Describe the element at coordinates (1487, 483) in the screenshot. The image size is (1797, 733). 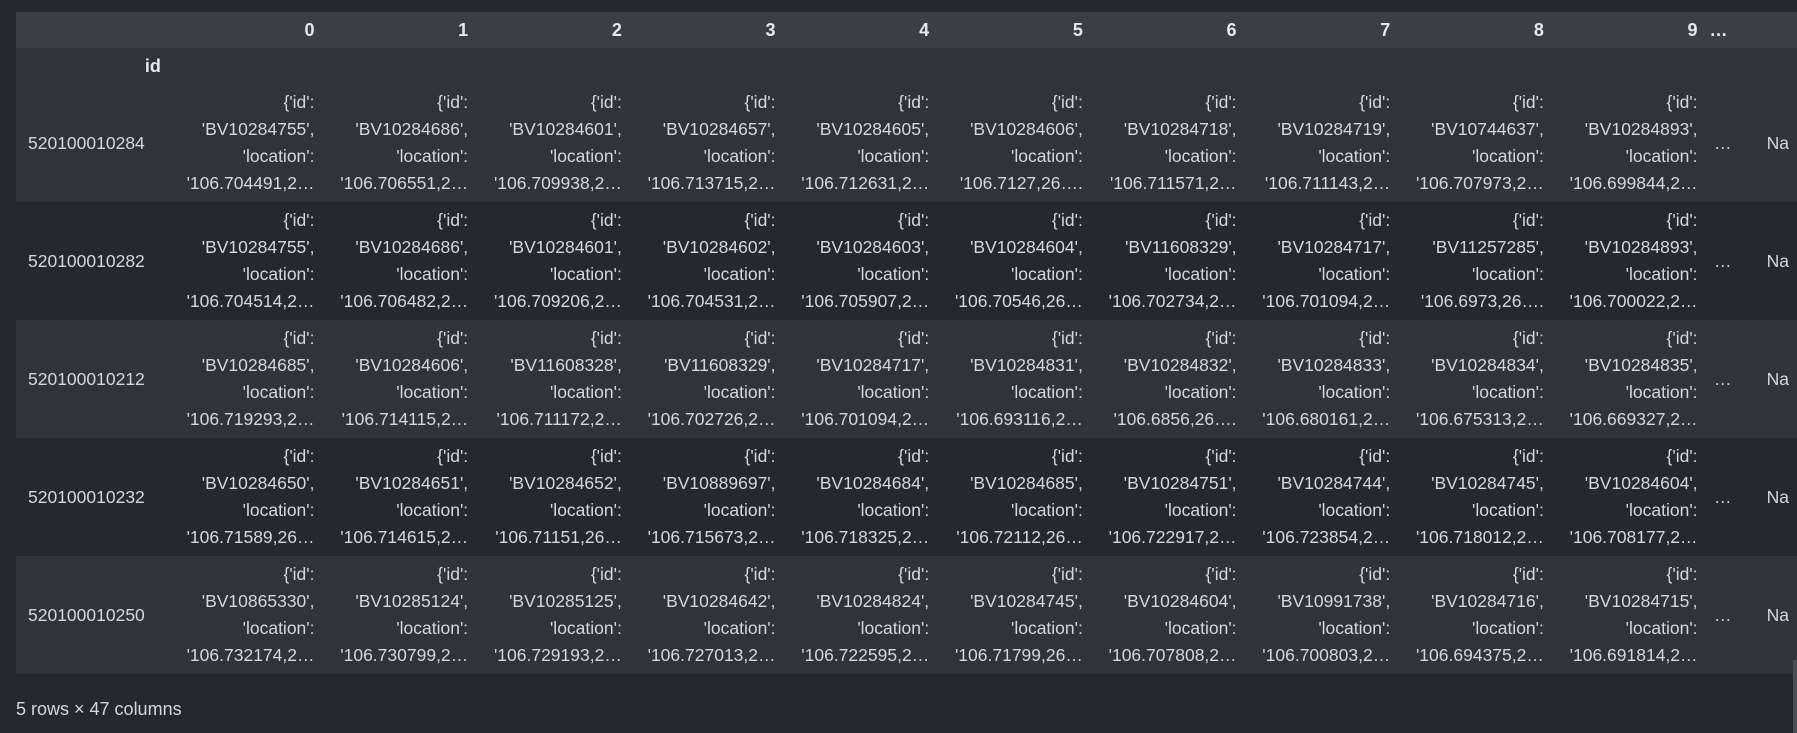
I see `cell-line: 'BV10284745',` at that location.